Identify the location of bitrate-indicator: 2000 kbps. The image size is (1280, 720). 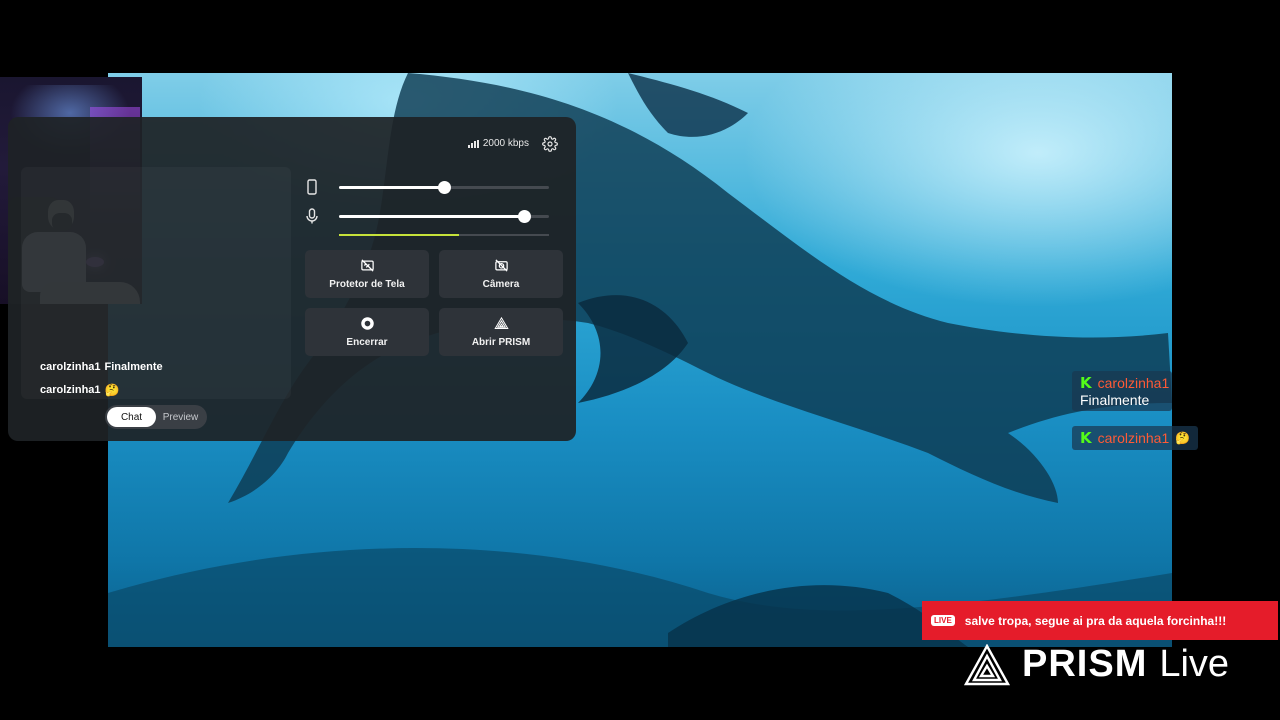
(498, 143).